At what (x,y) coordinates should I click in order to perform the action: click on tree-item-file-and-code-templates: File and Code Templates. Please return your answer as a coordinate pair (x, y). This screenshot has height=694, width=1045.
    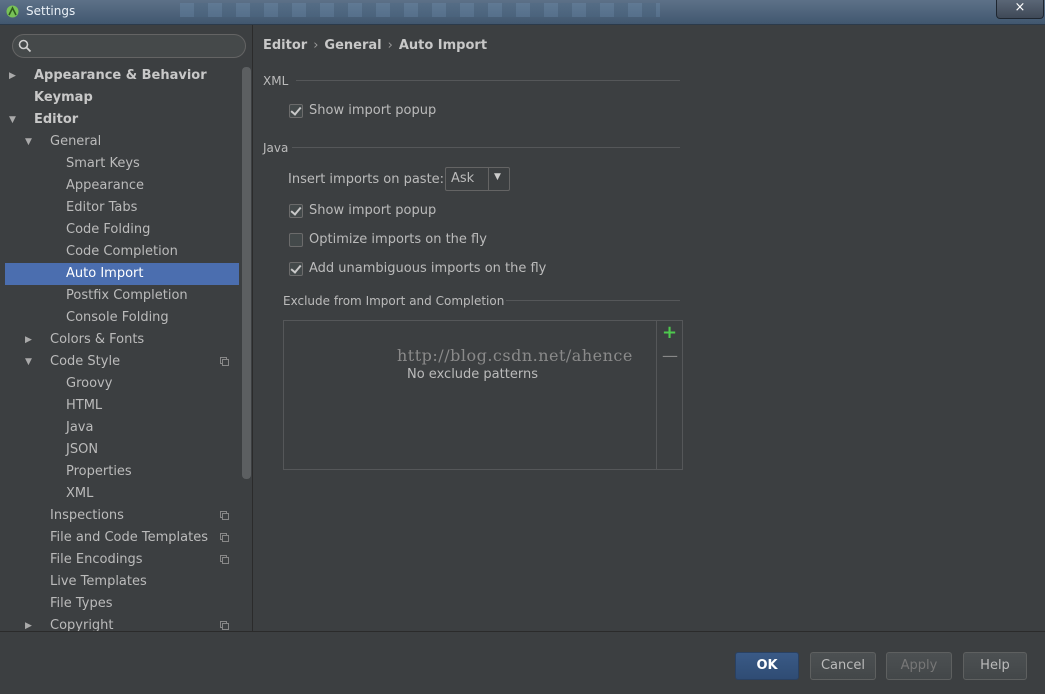
    Looking at the image, I should click on (122, 538).